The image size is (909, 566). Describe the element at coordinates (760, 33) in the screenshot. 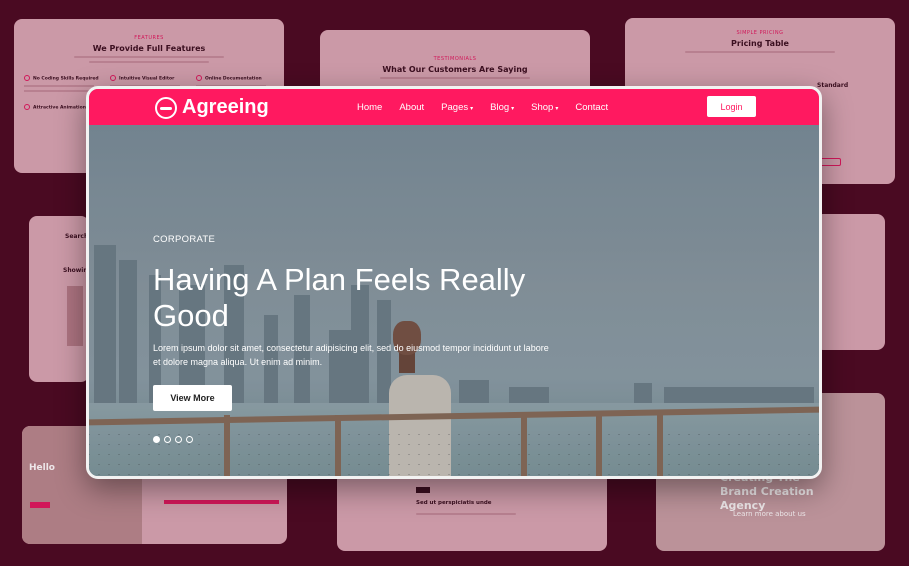

I see `pricing-kicker: SIMPLE PRICING` at that location.